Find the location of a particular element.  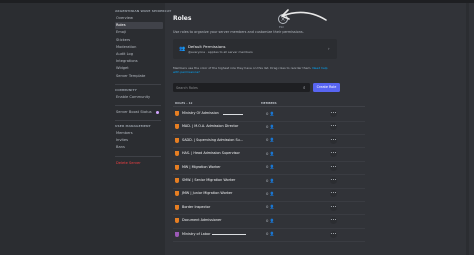

table-row: MAD. | M.O.A. Admission Director 0 👤 ••• is located at coordinates (269, 128).